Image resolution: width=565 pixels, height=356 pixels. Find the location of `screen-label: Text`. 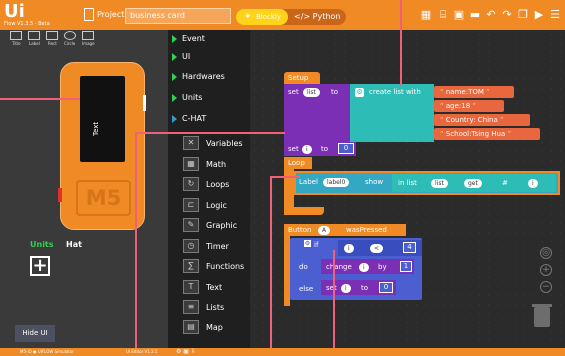

screen-label: Text is located at coordinates (96, 129).